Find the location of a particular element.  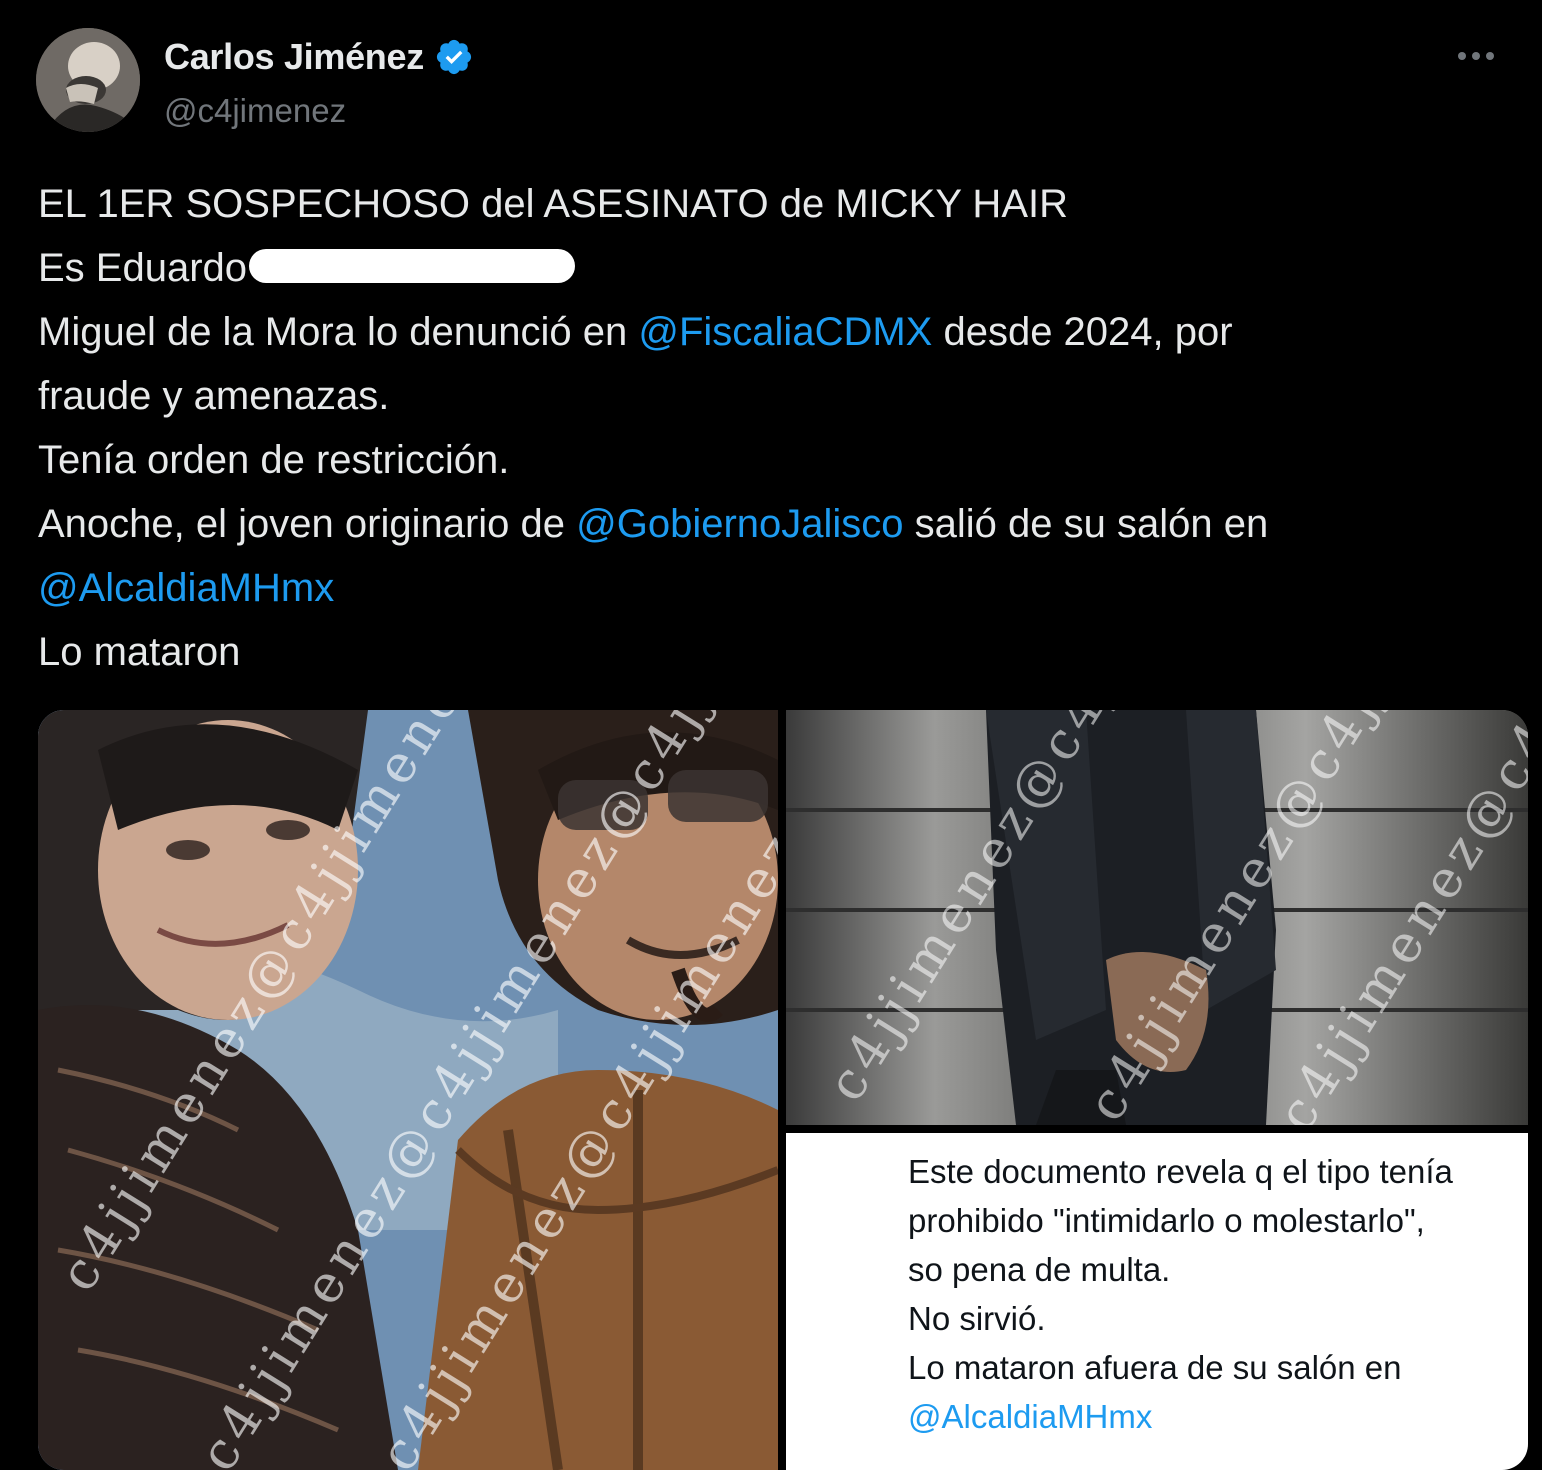

redaction-bar is located at coordinates (412, 266).